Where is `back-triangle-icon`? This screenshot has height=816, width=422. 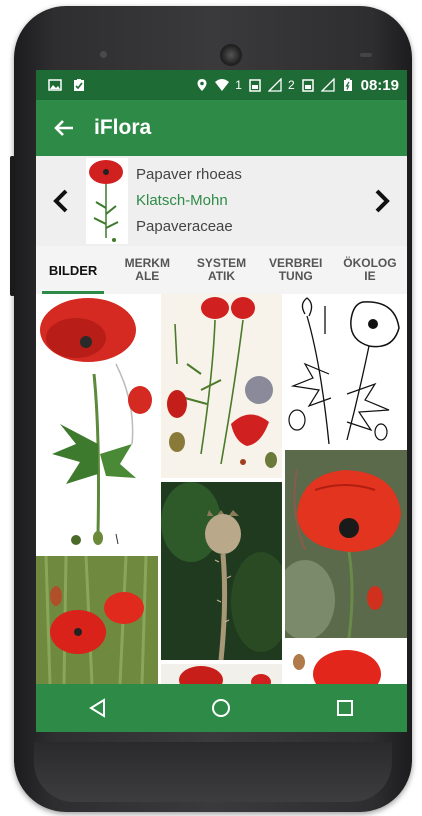 back-triangle-icon is located at coordinates (96, 708).